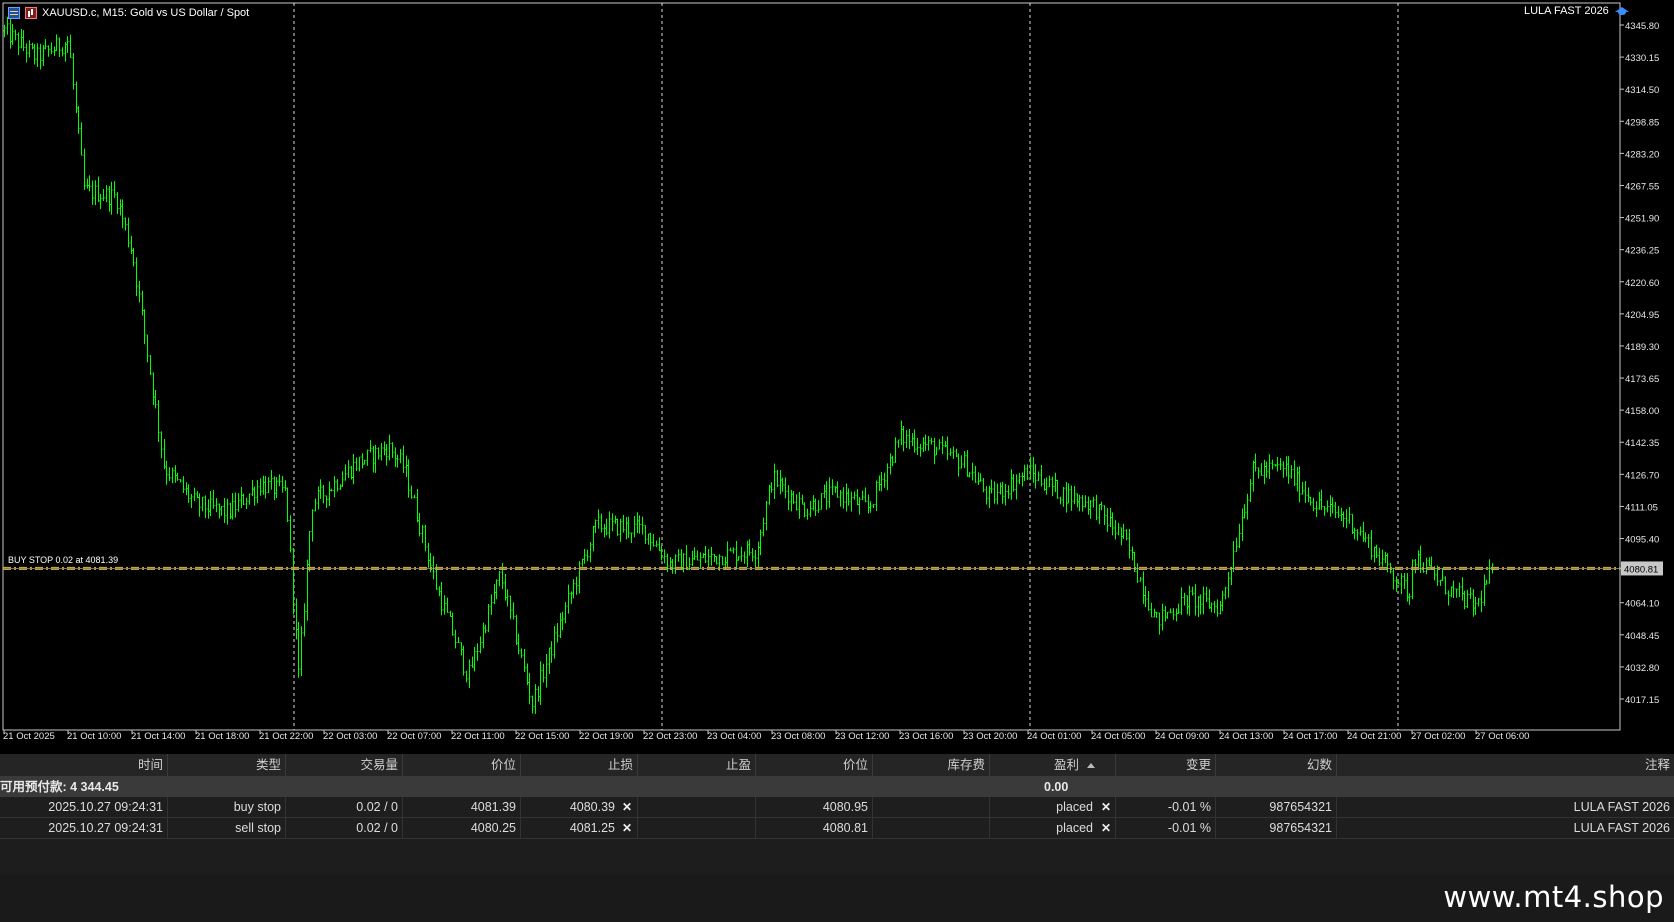 The image size is (1674, 922). I want to click on y-tick-label: 4220.60, so click(1642, 283).